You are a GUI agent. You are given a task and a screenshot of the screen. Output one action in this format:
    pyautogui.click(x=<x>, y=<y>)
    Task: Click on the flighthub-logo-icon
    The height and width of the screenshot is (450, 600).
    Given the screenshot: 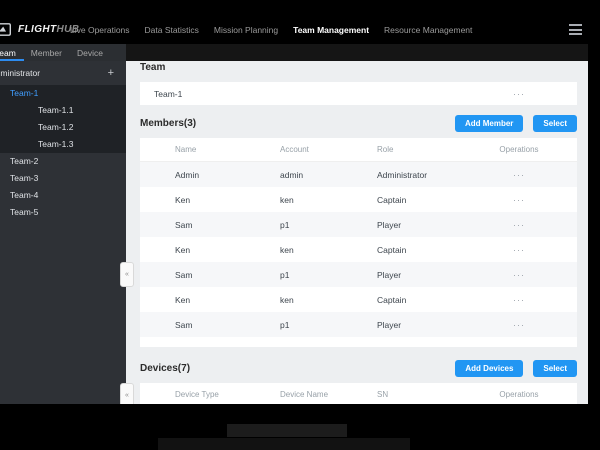 What is the action you would take?
    pyautogui.click(x=5, y=29)
    